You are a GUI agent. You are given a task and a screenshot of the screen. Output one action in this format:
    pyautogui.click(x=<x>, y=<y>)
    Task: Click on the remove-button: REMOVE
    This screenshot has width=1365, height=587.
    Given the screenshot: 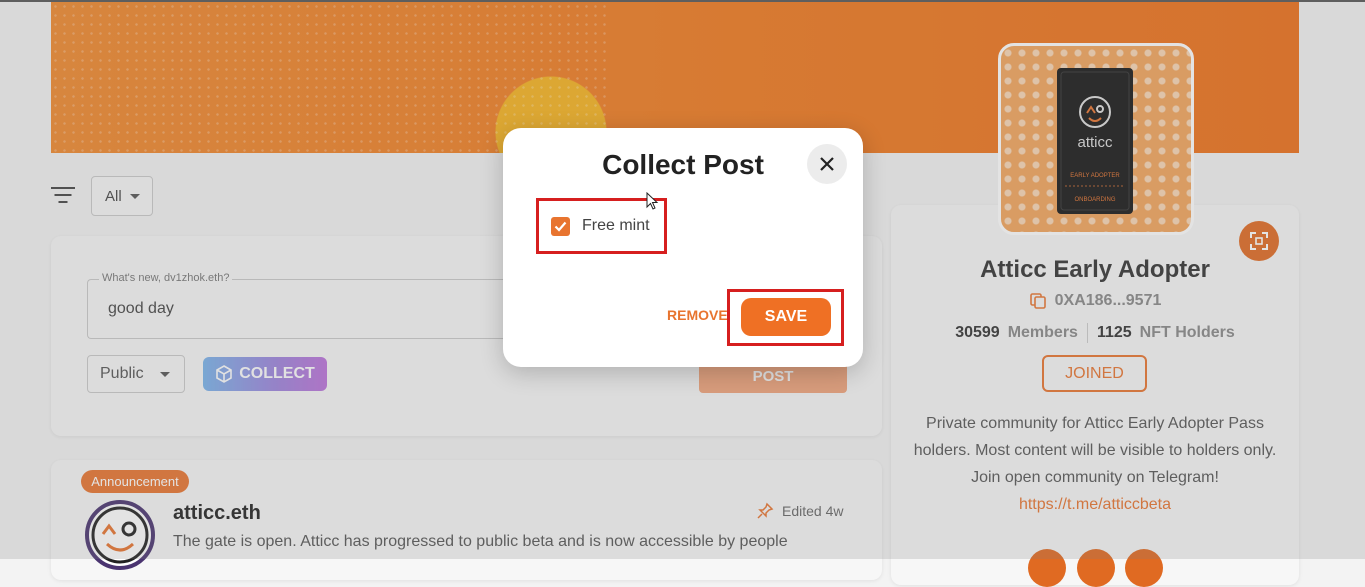 What is the action you would take?
    pyautogui.click(x=697, y=315)
    